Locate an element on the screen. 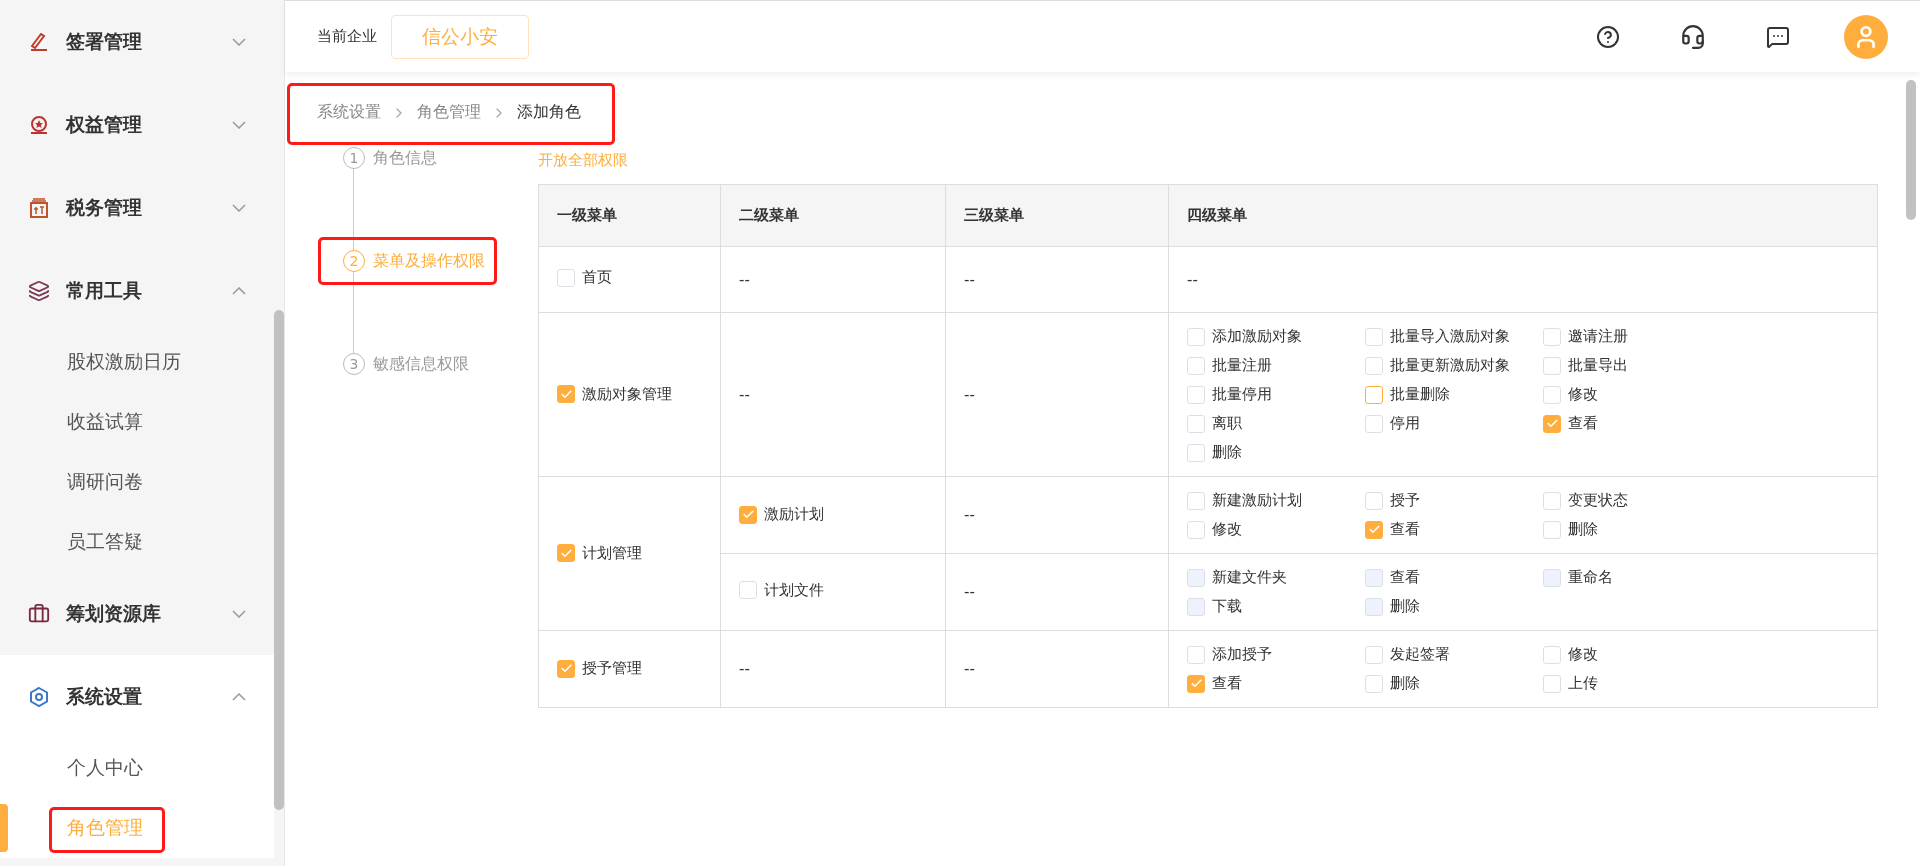 This screenshot has height=866, width=1920. breadcrumb-link: 添加角色 is located at coordinates (549, 112).